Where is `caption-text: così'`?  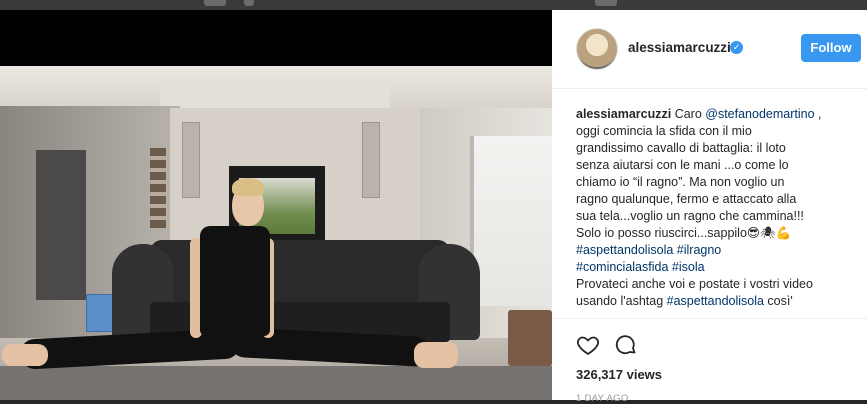 caption-text: così' is located at coordinates (778, 301).